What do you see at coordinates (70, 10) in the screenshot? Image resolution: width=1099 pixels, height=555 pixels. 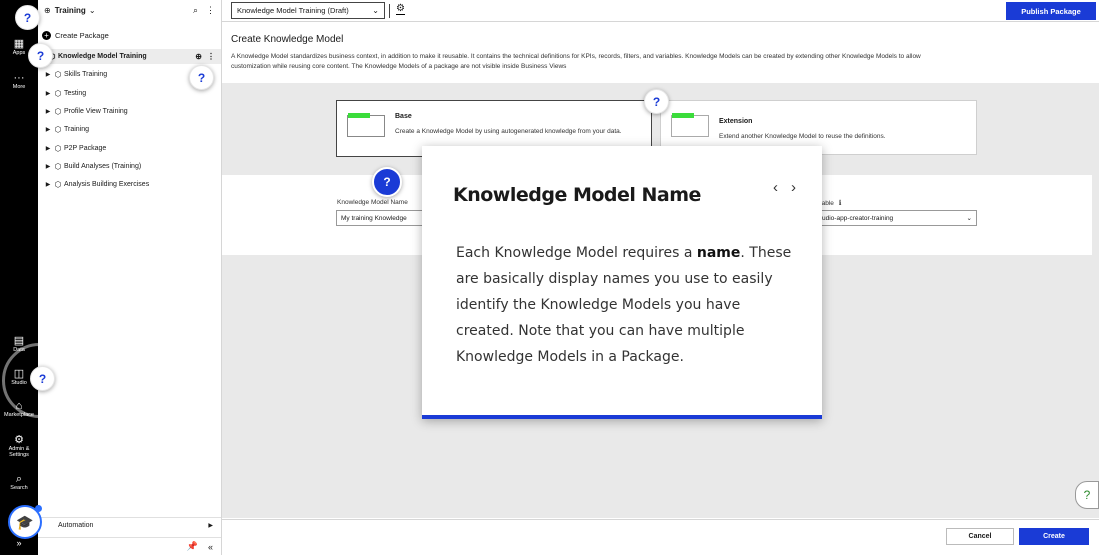 I see `space-selector: Training` at bounding box center [70, 10].